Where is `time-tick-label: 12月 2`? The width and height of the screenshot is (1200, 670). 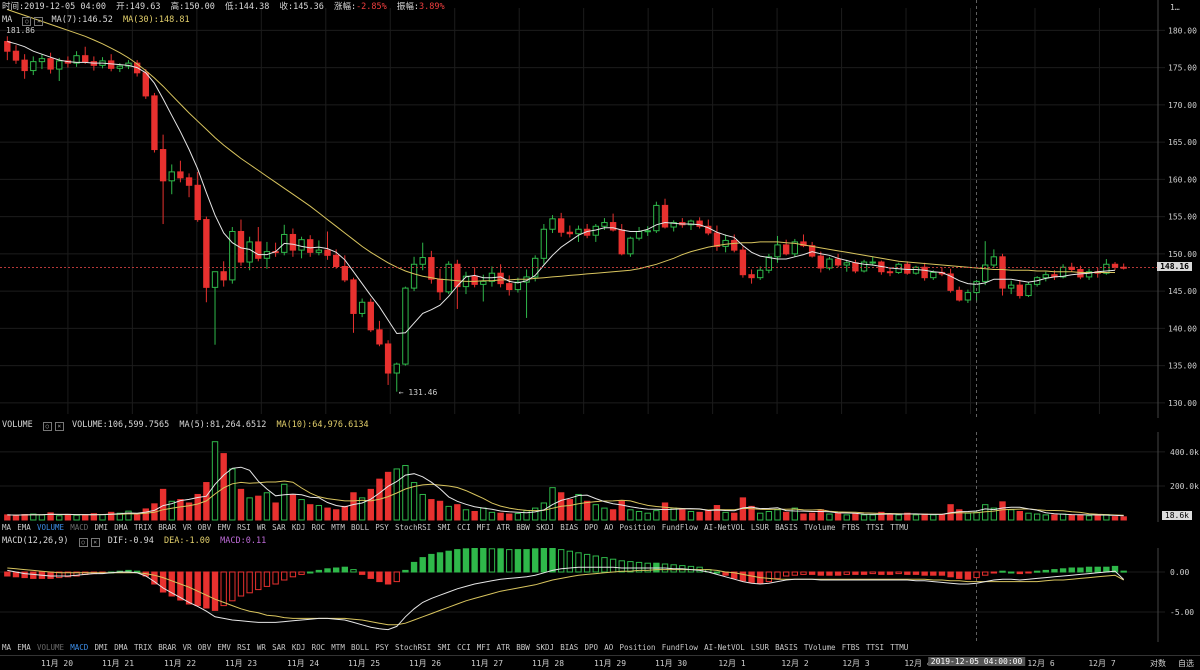 time-tick-label: 12月 2 is located at coordinates (795, 663).